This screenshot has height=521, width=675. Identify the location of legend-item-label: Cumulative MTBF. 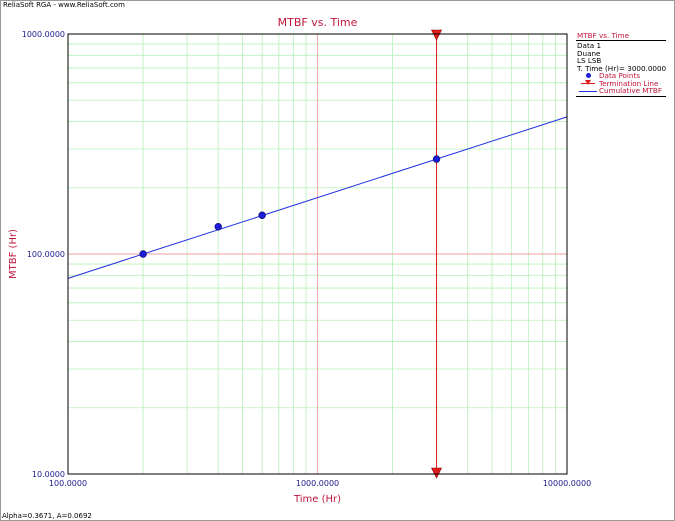
(630, 91).